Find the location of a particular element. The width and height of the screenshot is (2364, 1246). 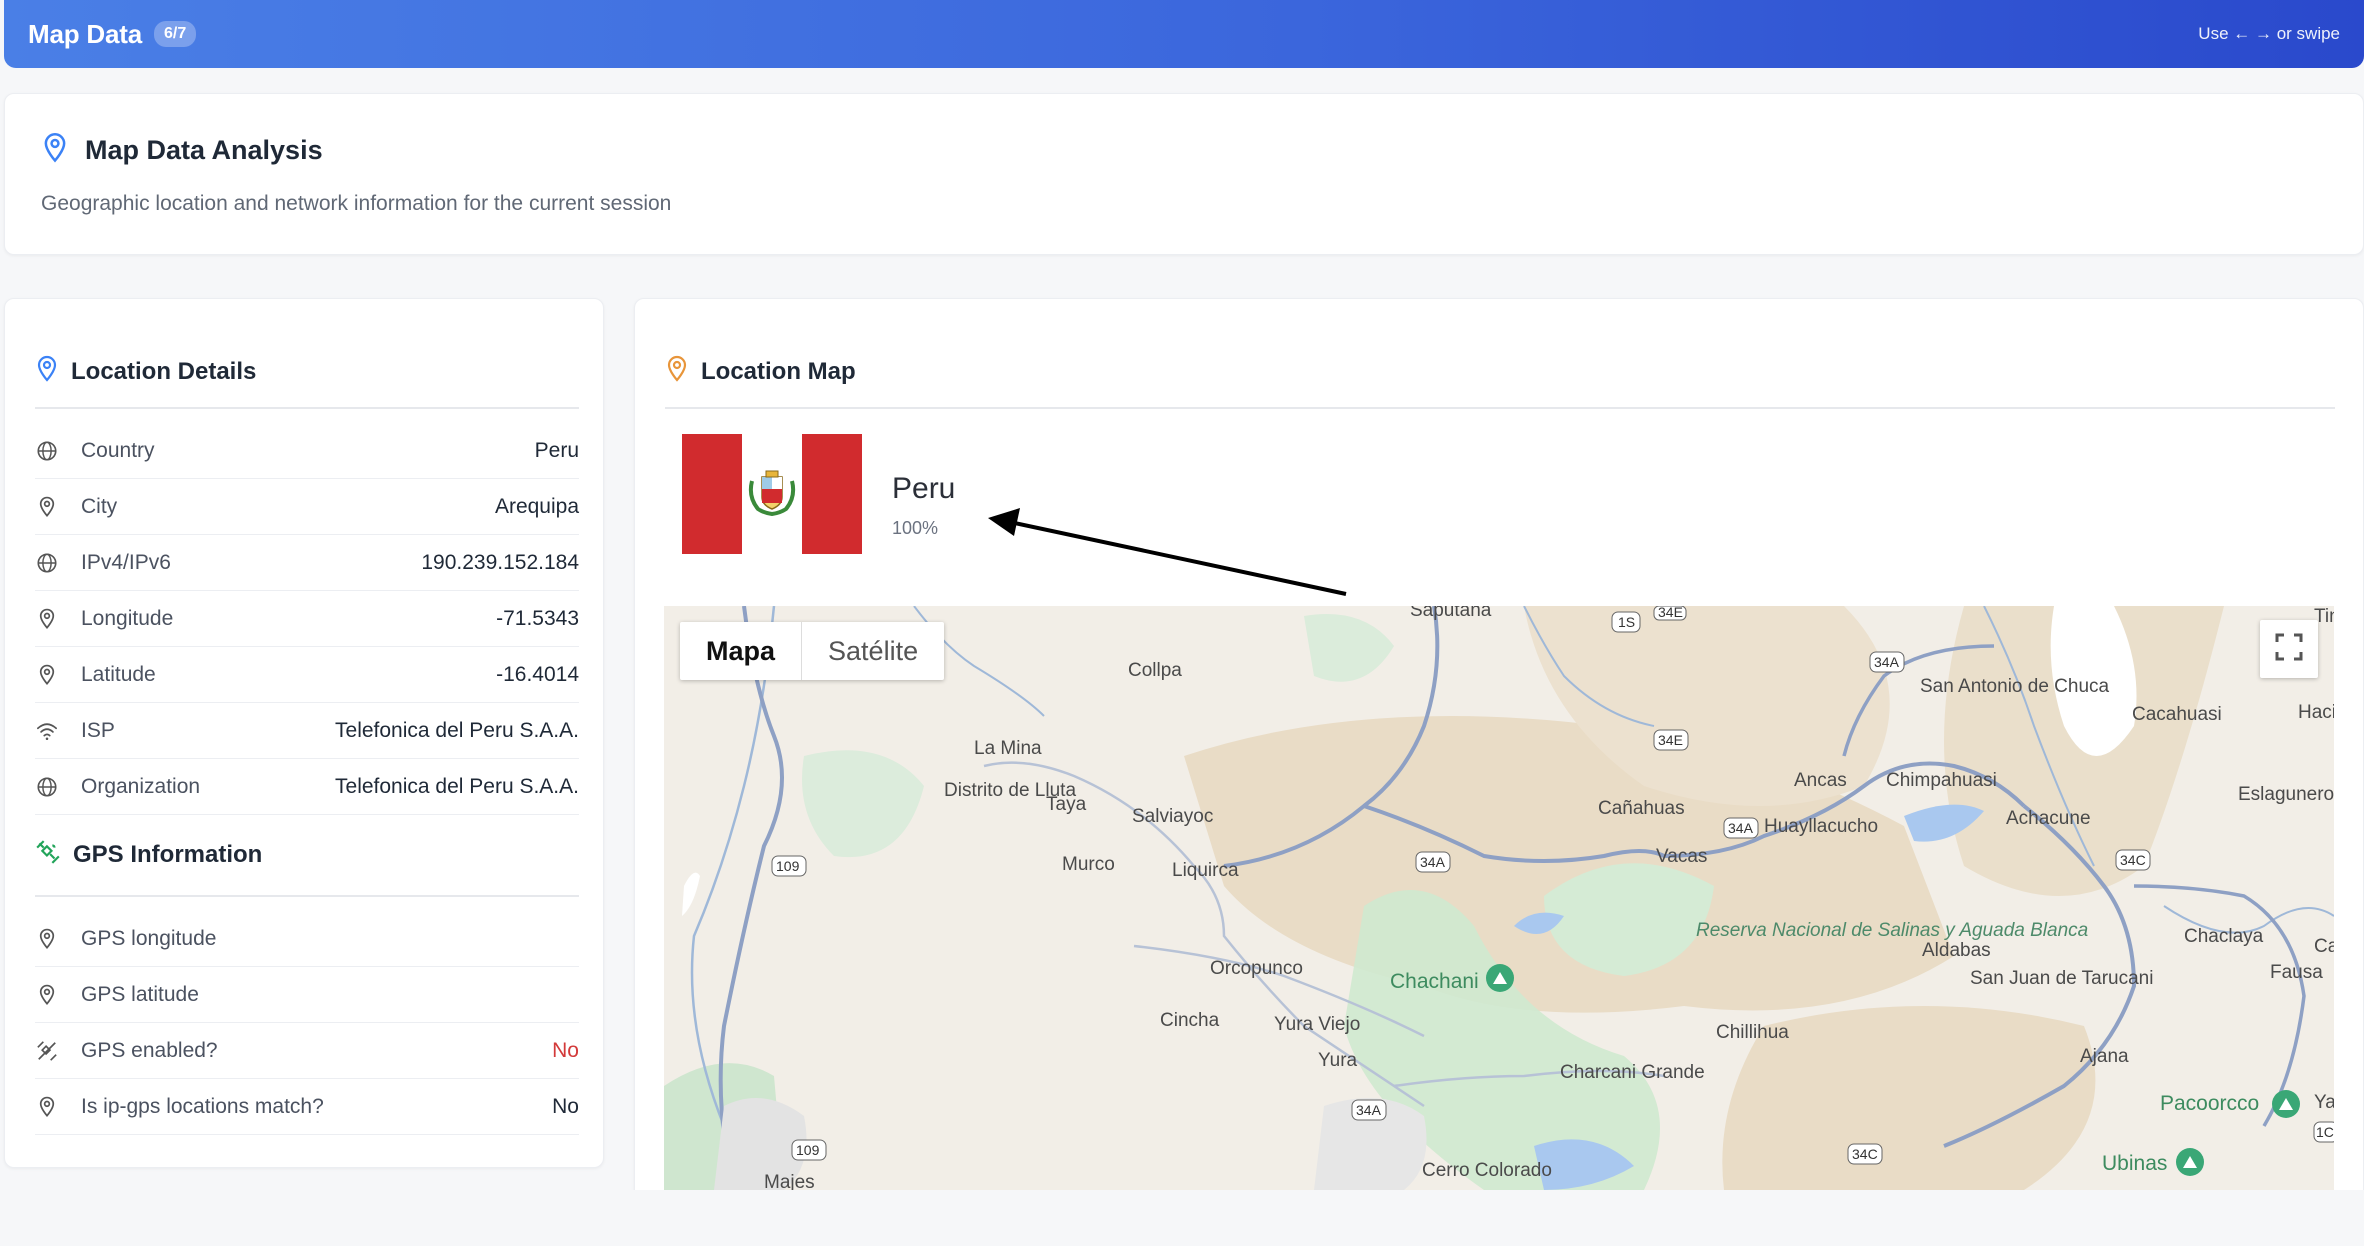

detail-value: 190.239.152.184 is located at coordinates (500, 562).